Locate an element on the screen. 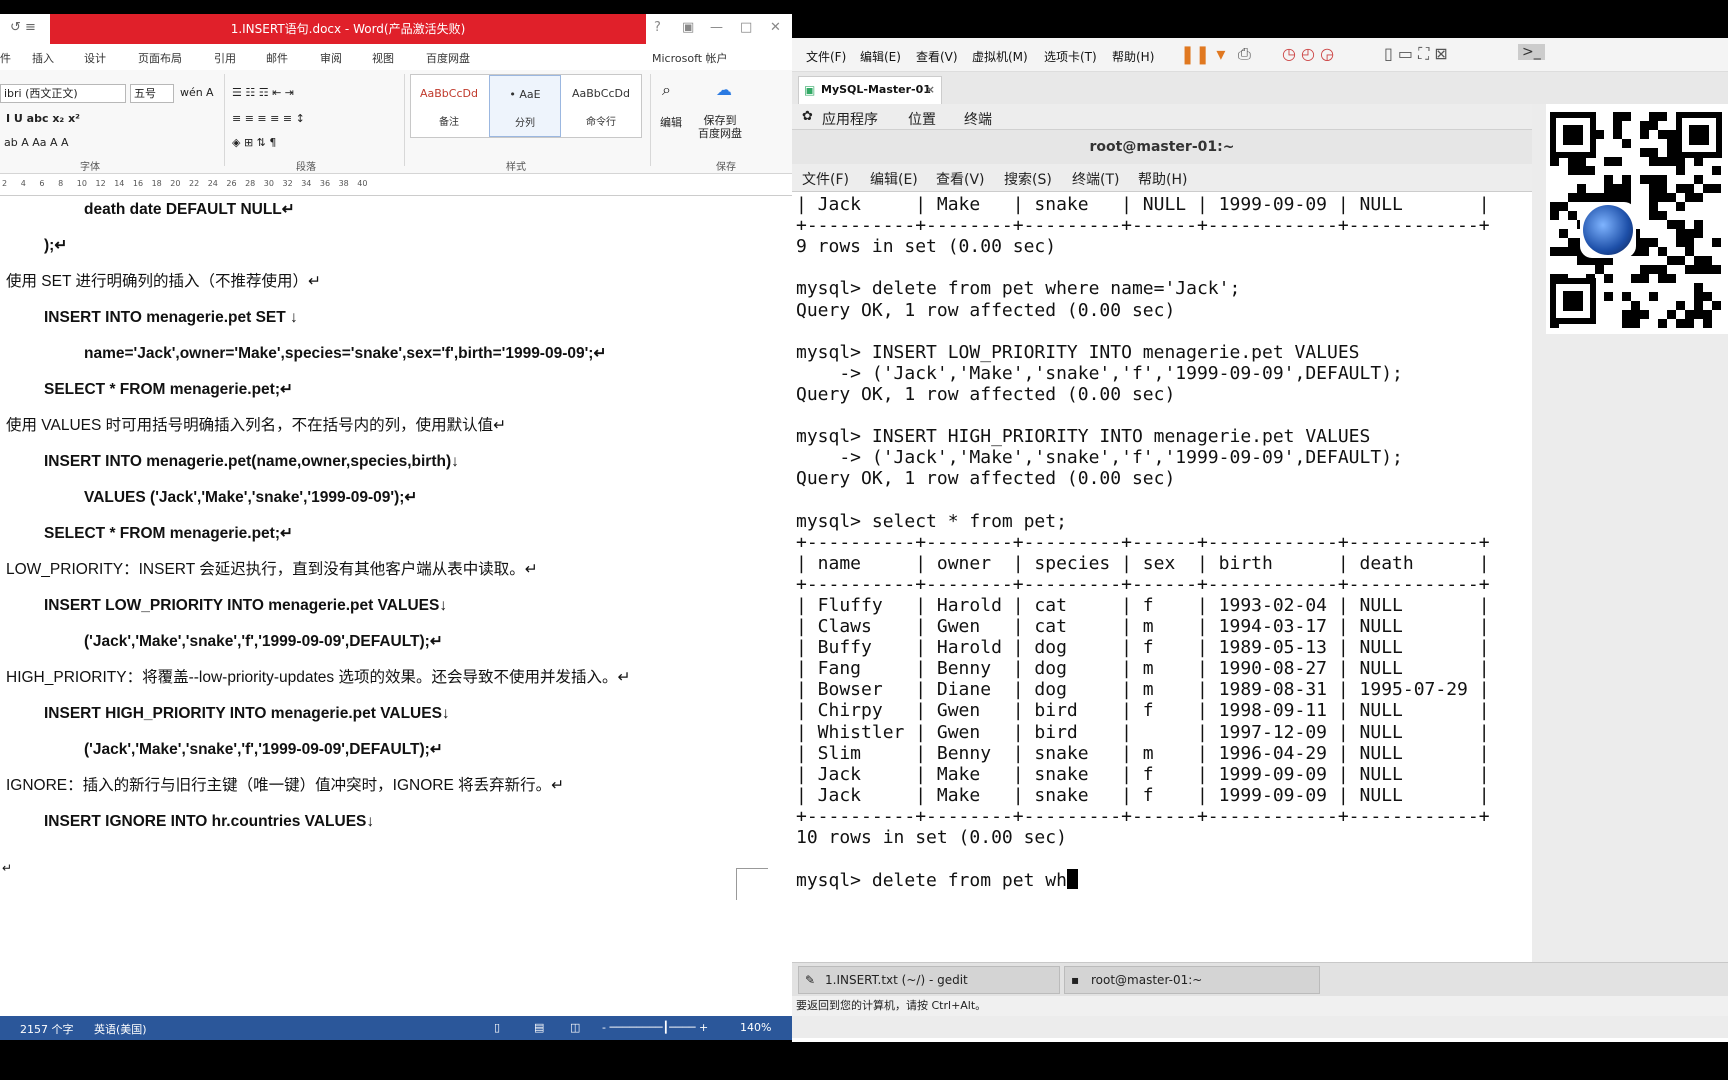 The image size is (1728, 1080). ribbon-display-button: ▣ is located at coordinates (688, 27).